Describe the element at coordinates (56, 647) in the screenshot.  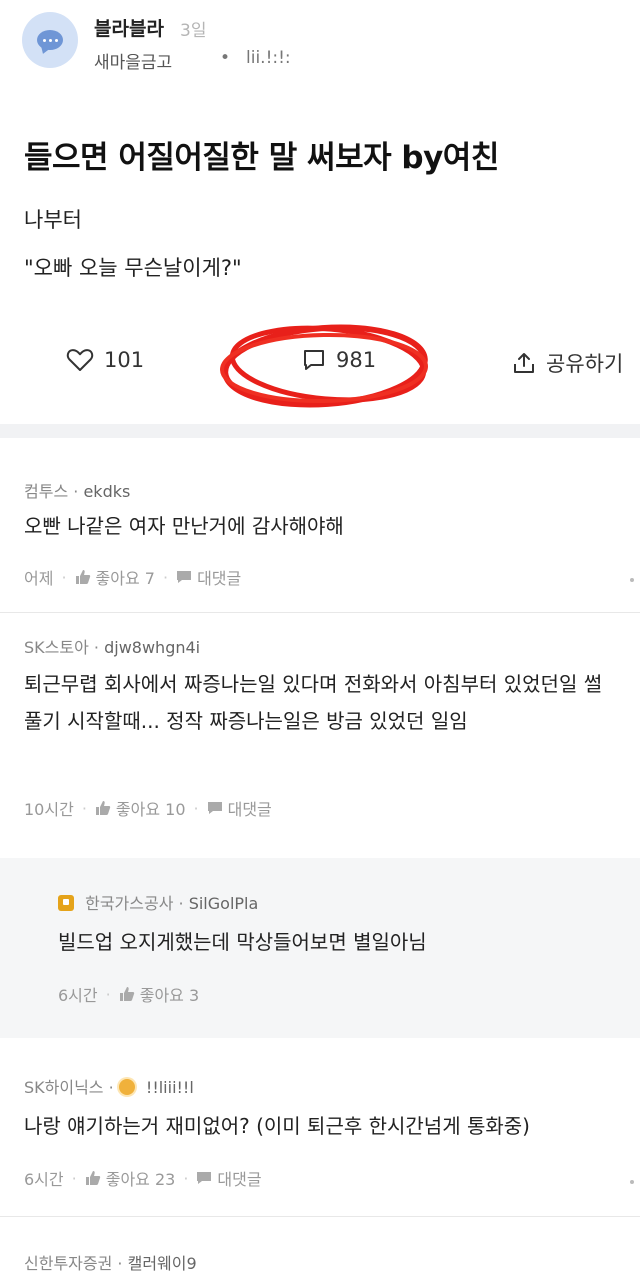
I see `comment-company: SK스토아` at that location.